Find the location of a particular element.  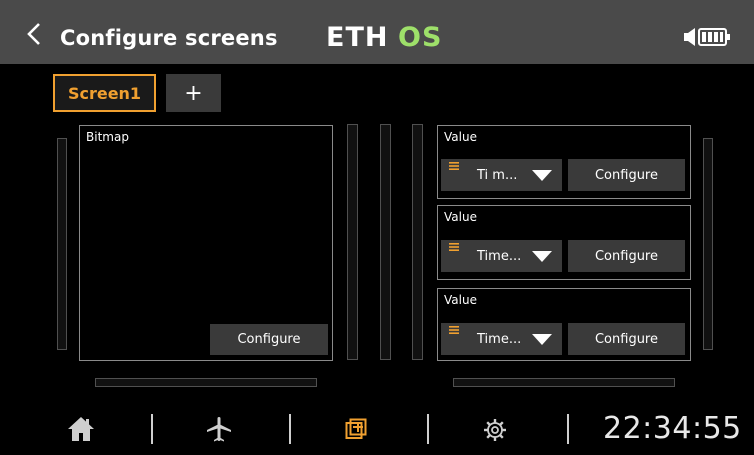

home-icon is located at coordinates (81, 429).